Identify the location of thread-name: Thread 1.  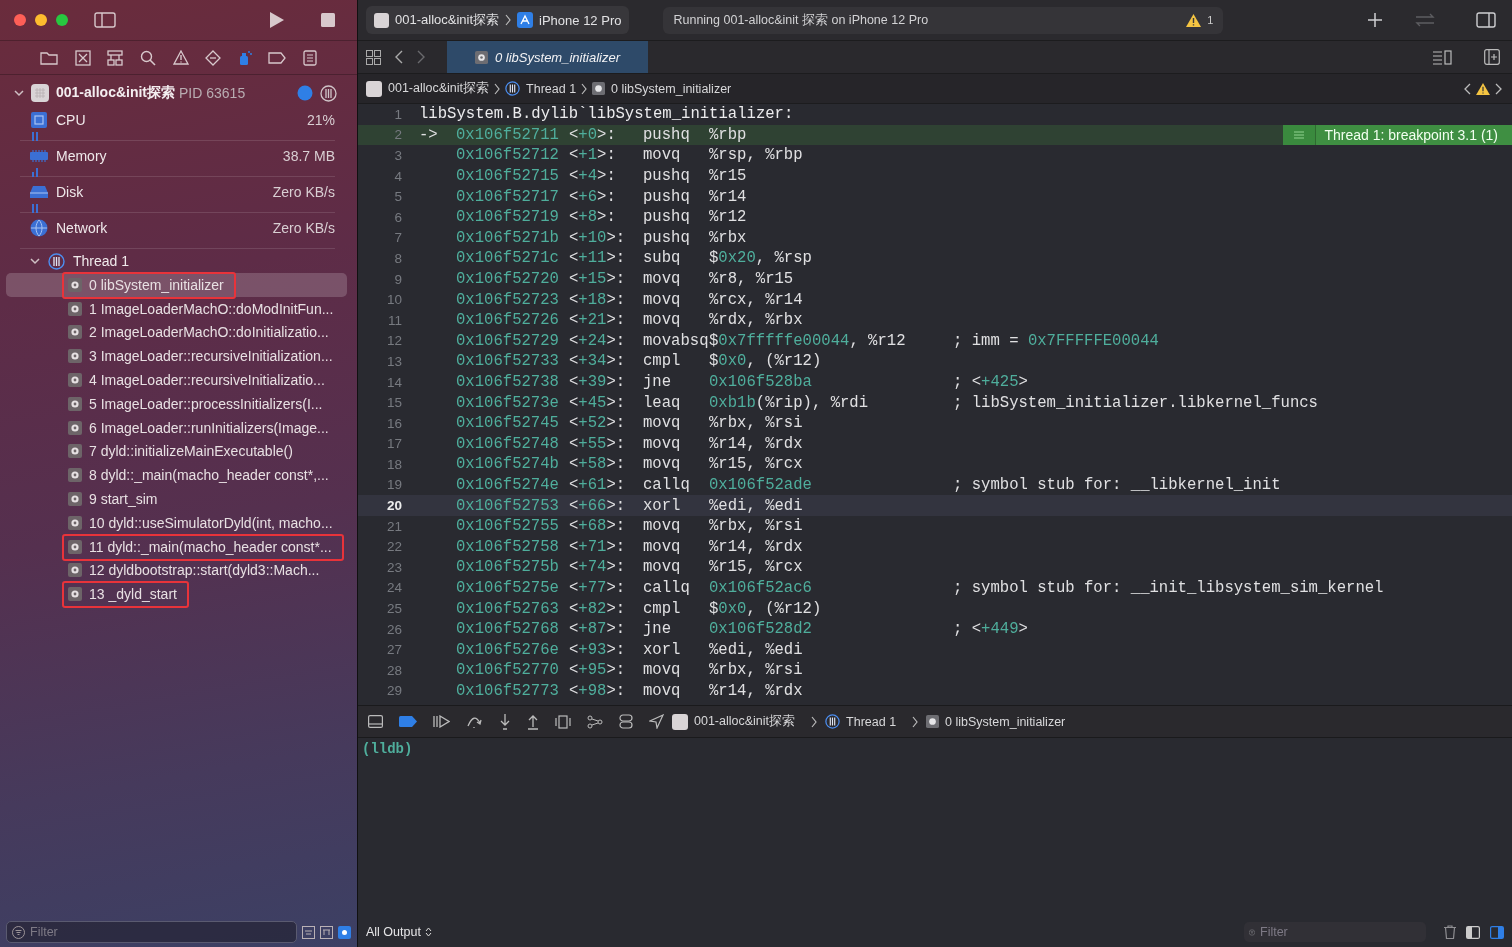
(101, 261).